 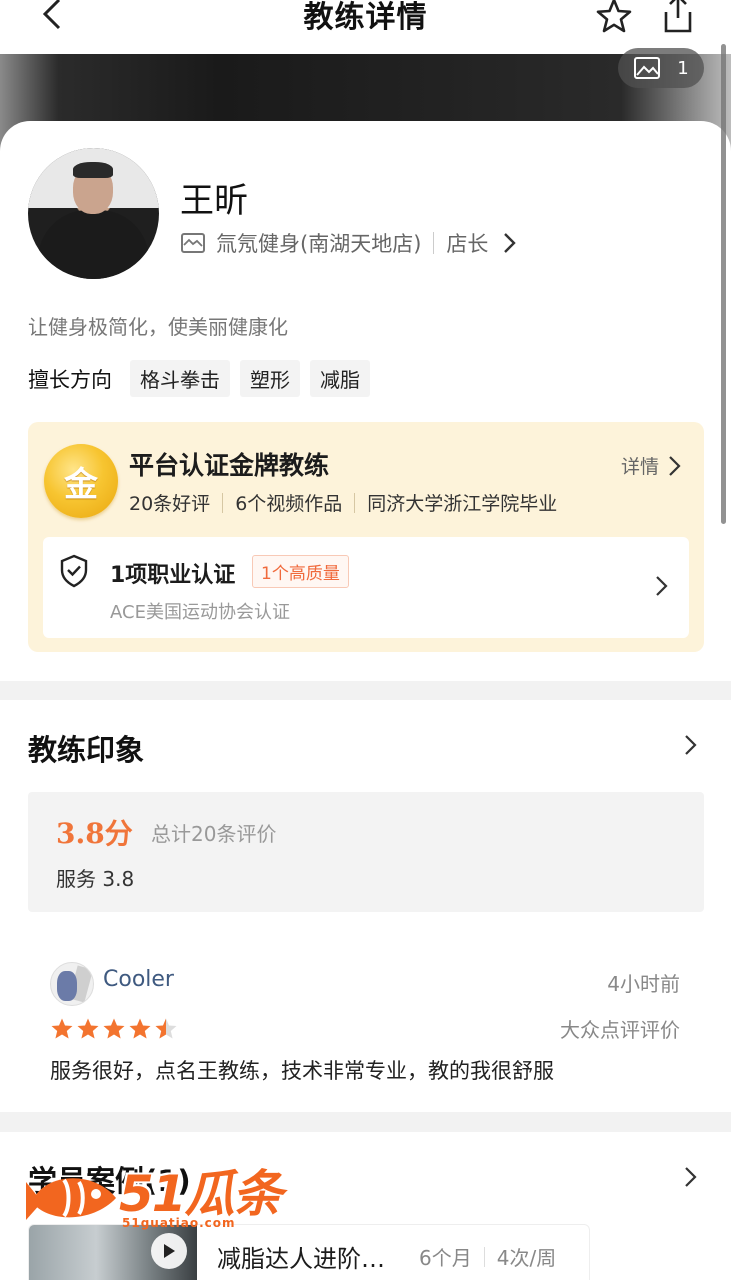 What do you see at coordinates (620, 1030) in the screenshot?
I see `review-source: 大众点评评价` at bounding box center [620, 1030].